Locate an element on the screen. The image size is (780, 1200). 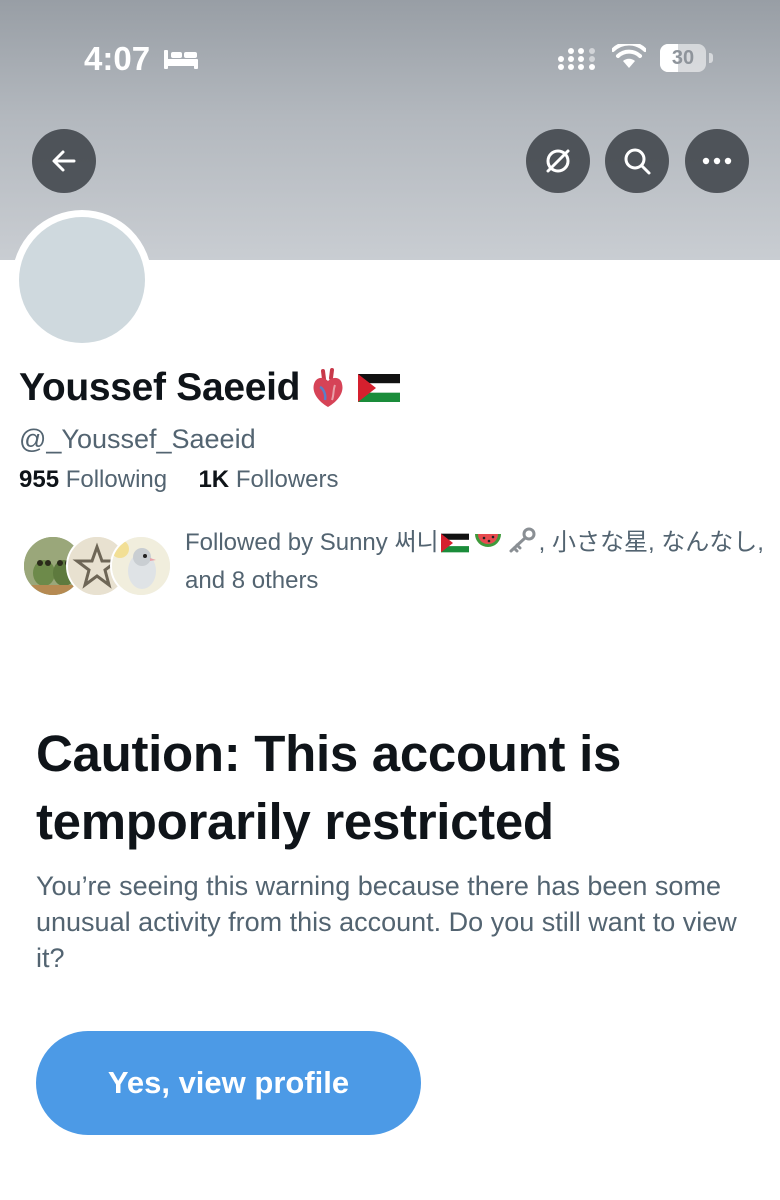
wifi-icon is located at coordinates (629, 56).